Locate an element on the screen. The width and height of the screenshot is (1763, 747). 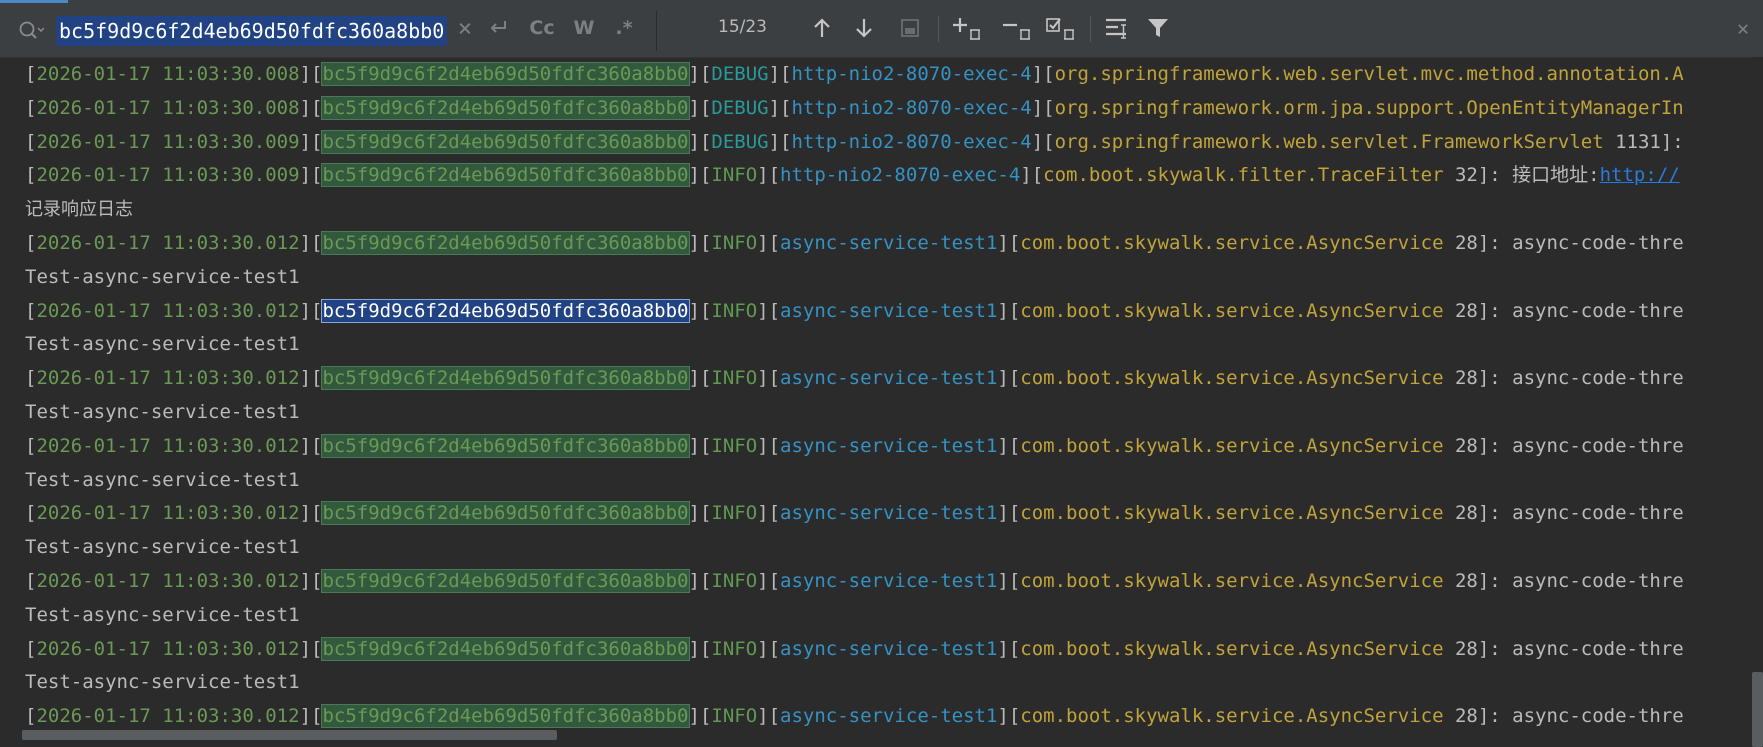
log-level: DEBUG is located at coordinates (740, 141).